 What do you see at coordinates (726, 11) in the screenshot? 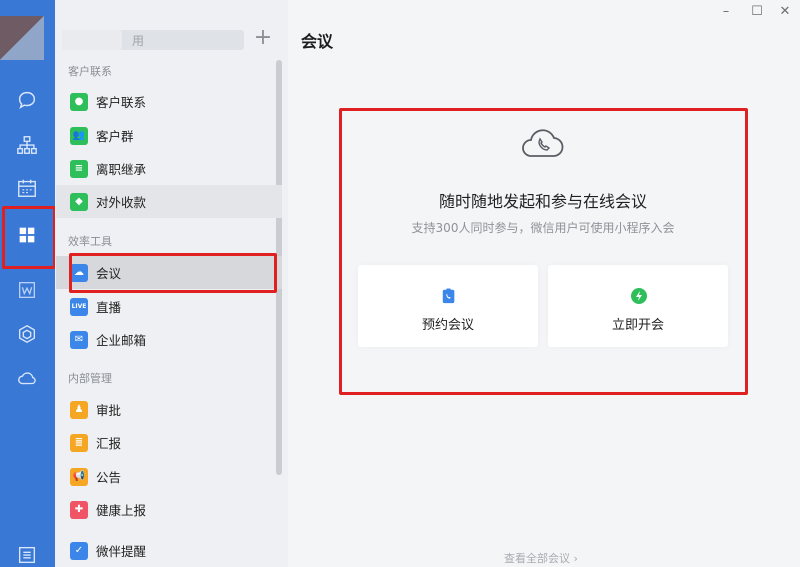
I see `minimize-button: –` at bounding box center [726, 11].